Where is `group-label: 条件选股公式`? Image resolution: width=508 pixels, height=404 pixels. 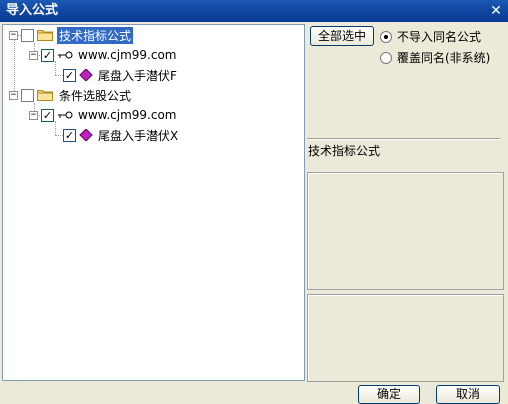
group-label: 条件选股公式 is located at coordinates (95, 95).